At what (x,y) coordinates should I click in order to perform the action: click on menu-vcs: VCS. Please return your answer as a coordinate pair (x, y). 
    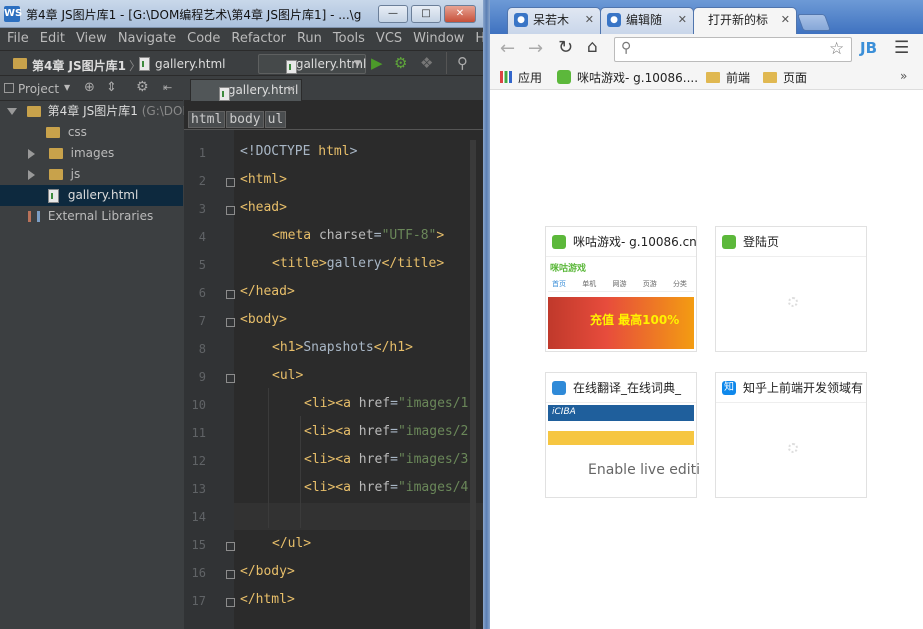
    Looking at the image, I should click on (387, 37).